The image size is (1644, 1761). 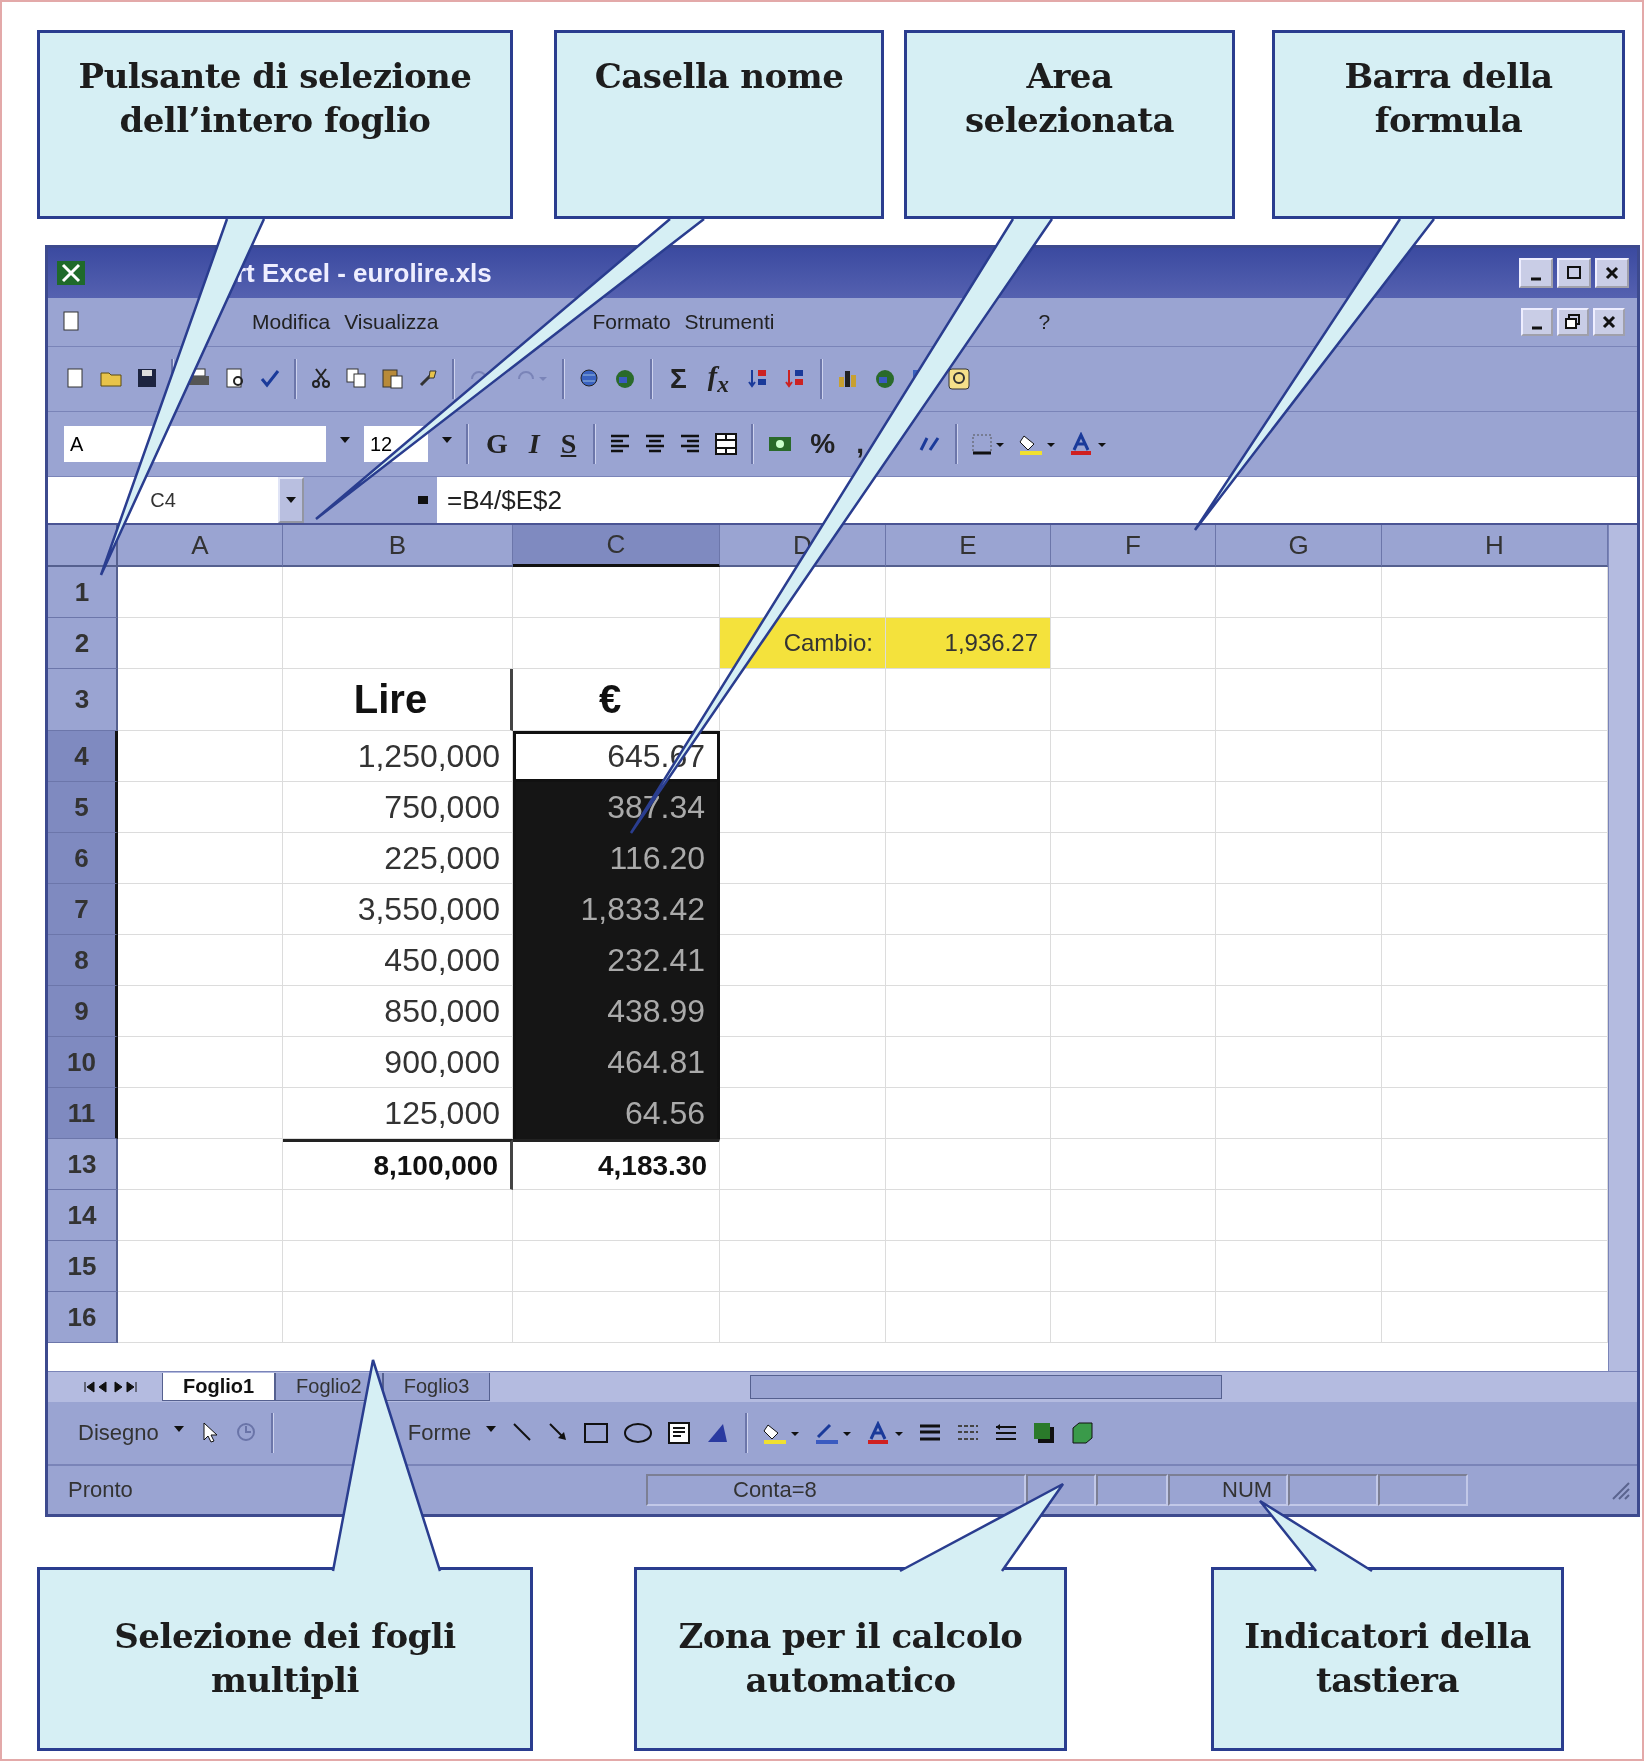 I want to click on column-header: E, so click(x=968, y=546).